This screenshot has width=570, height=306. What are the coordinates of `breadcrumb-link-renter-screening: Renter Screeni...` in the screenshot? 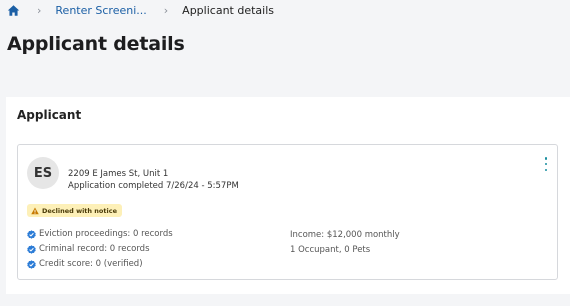 It's located at (100, 10).